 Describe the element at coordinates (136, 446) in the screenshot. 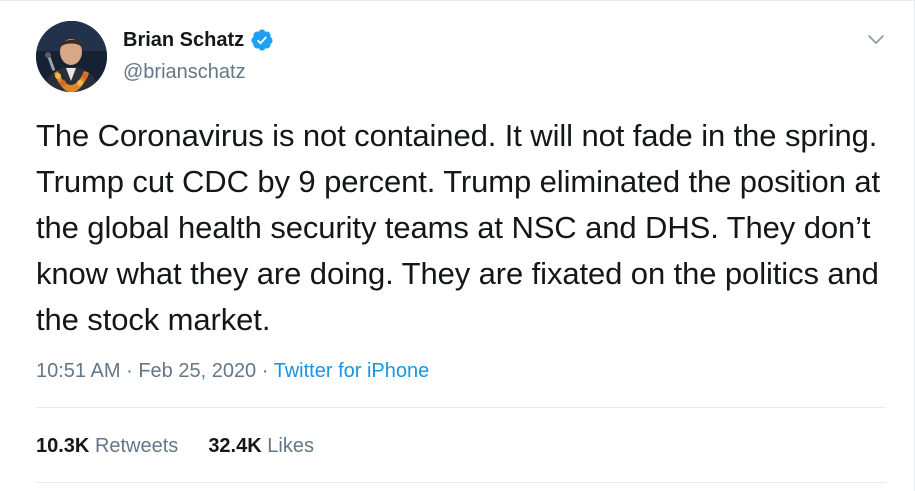

I see `retweets-label: Retweets` at that location.